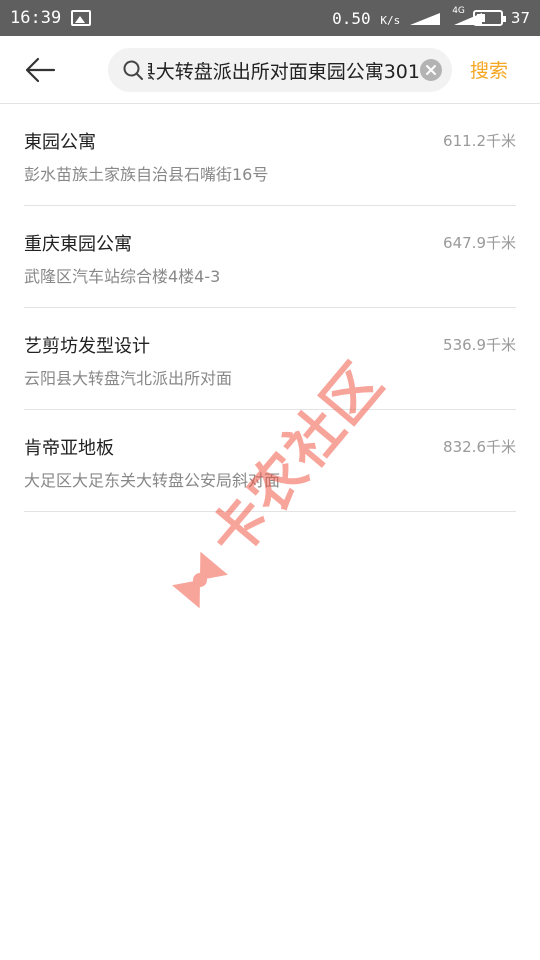 This screenshot has width=540, height=960. What do you see at coordinates (81, 18) in the screenshot?
I see `gallery-notification-icon` at bounding box center [81, 18].